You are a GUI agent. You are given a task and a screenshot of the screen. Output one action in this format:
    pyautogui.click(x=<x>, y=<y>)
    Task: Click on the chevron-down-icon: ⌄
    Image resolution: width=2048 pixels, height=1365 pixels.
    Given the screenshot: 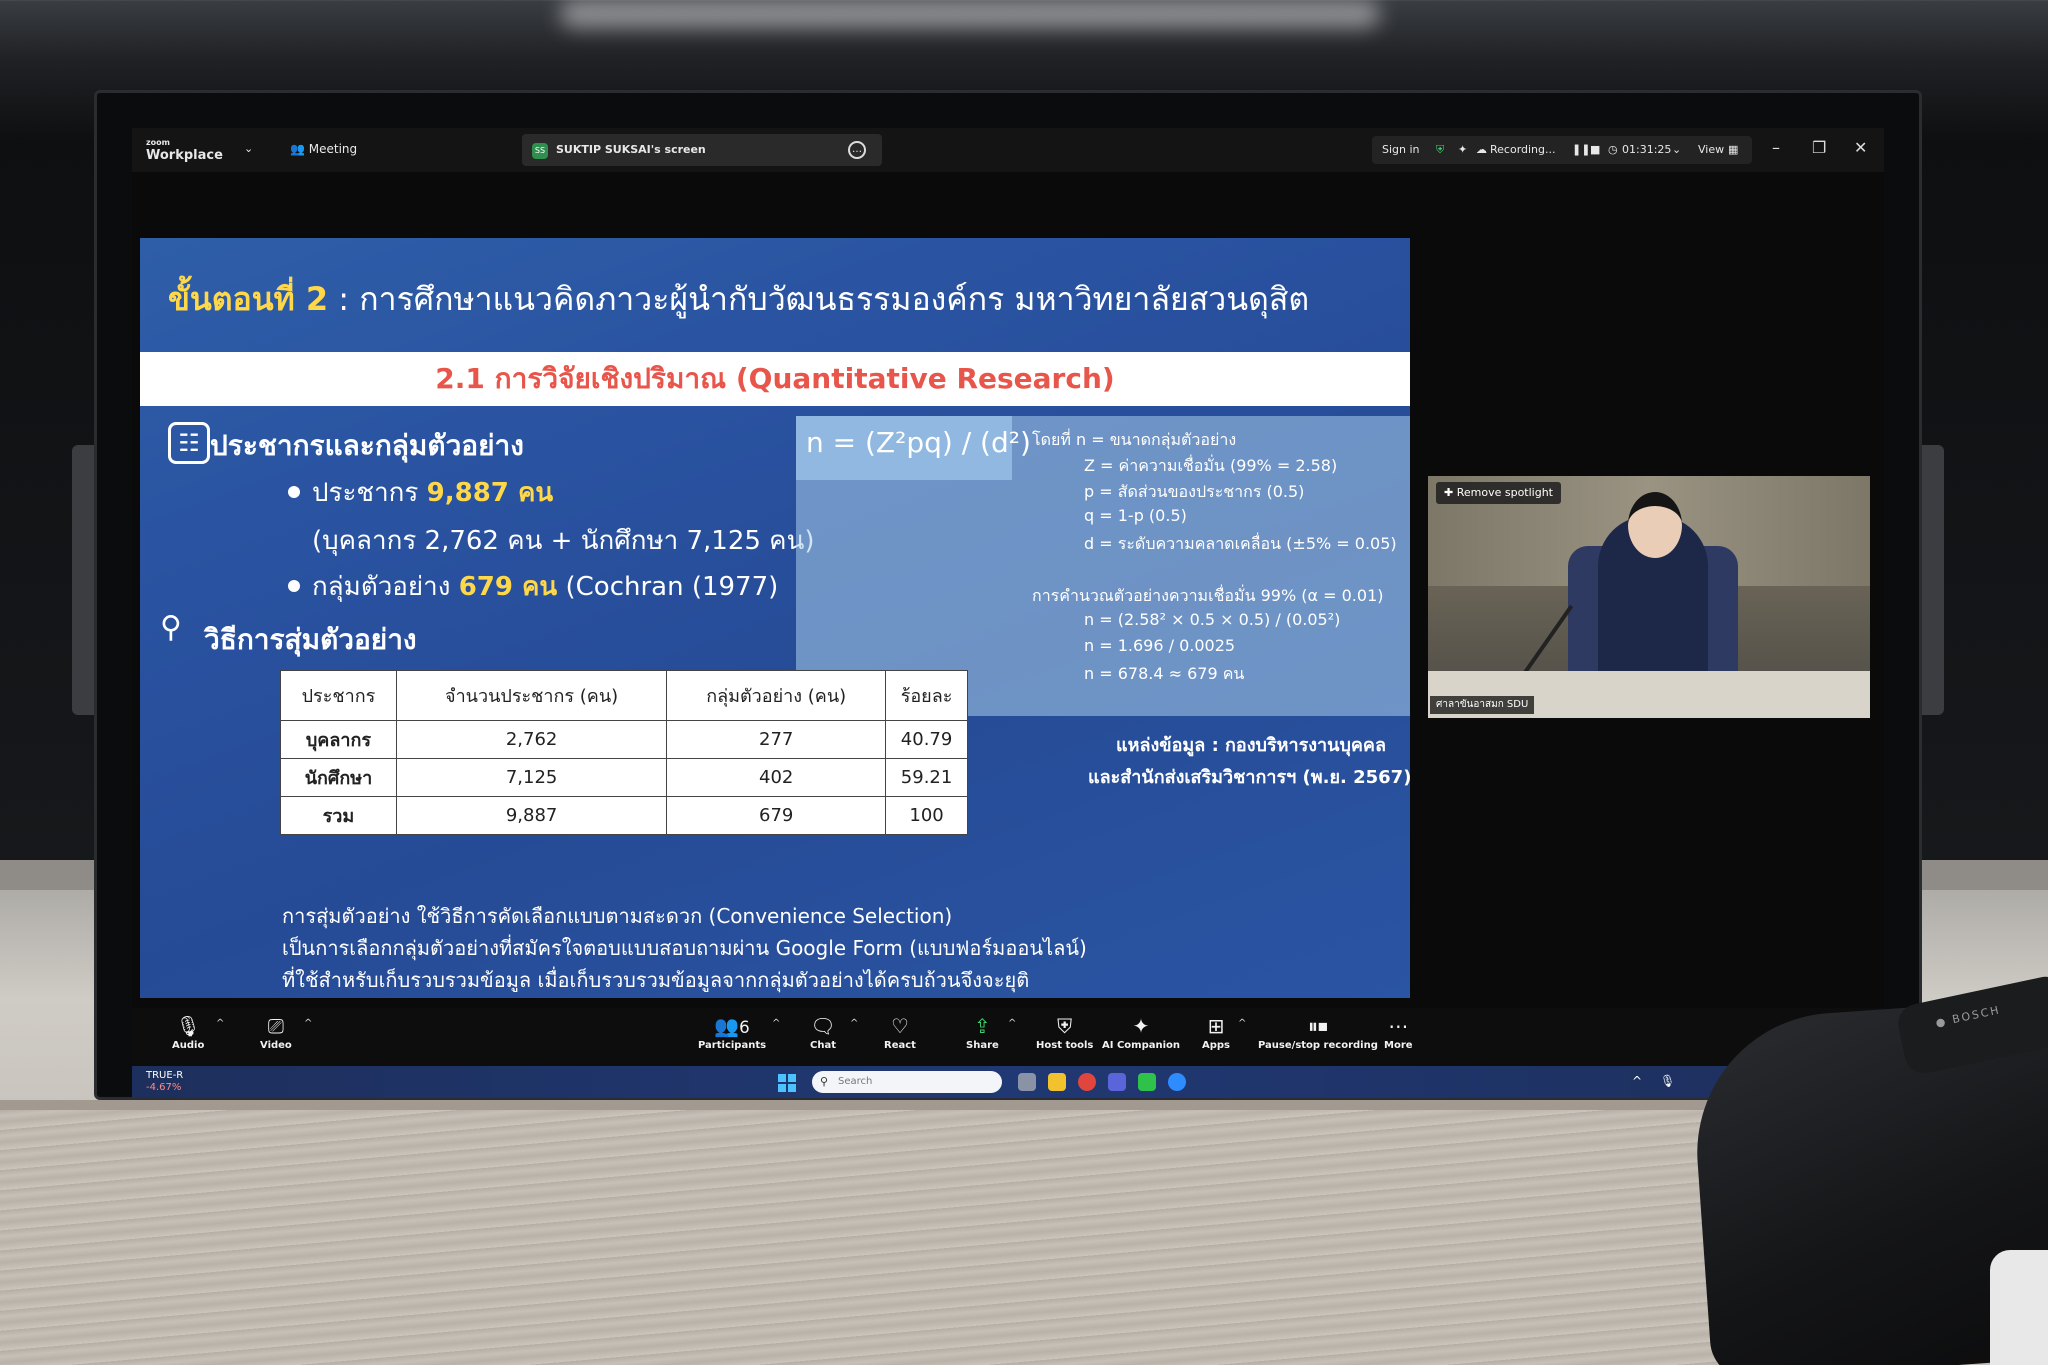 What is the action you would take?
    pyautogui.click(x=248, y=148)
    